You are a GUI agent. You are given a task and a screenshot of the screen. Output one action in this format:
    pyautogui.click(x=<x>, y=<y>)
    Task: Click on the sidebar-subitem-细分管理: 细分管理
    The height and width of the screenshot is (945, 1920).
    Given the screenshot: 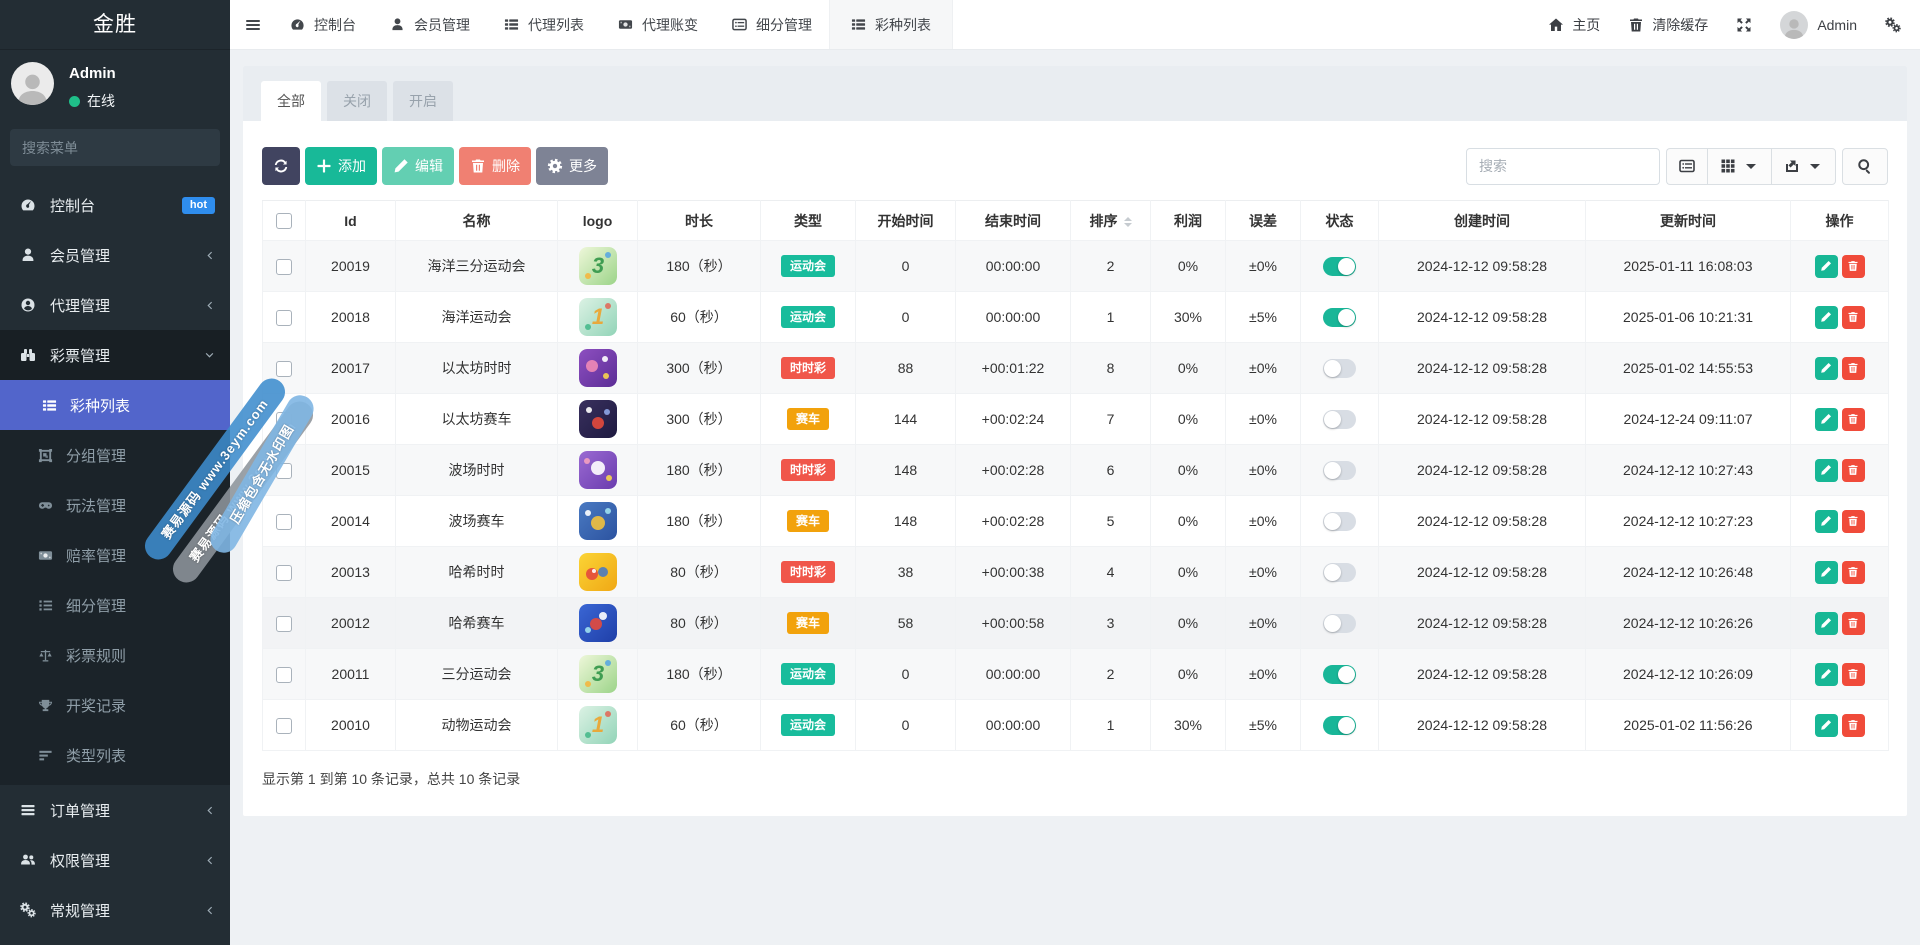 What is the action you would take?
    pyautogui.click(x=115, y=605)
    